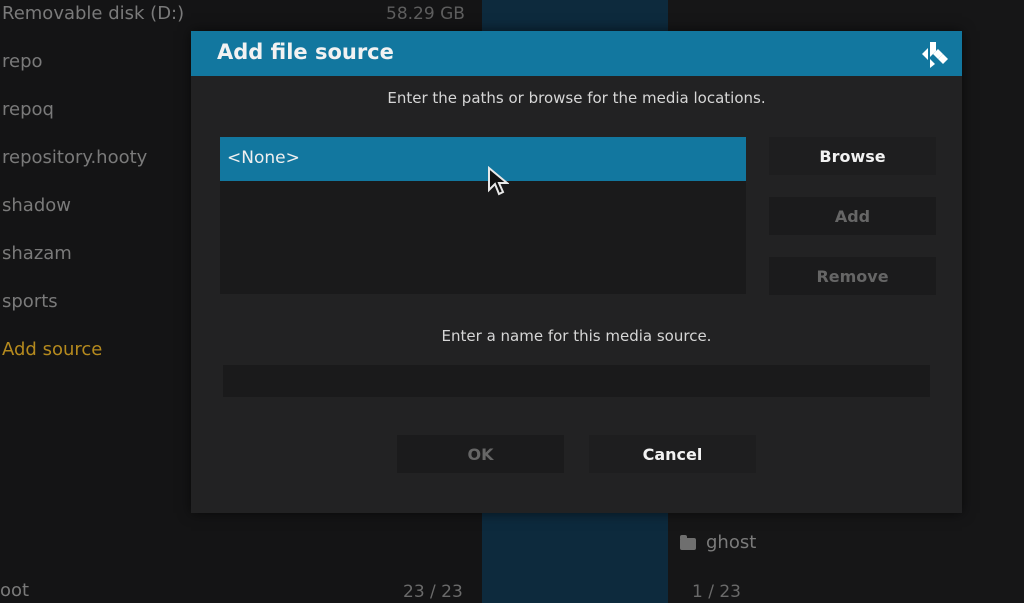 The width and height of the screenshot is (1024, 603). I want to click on dialog-title: Add file source, so click(305, 52).